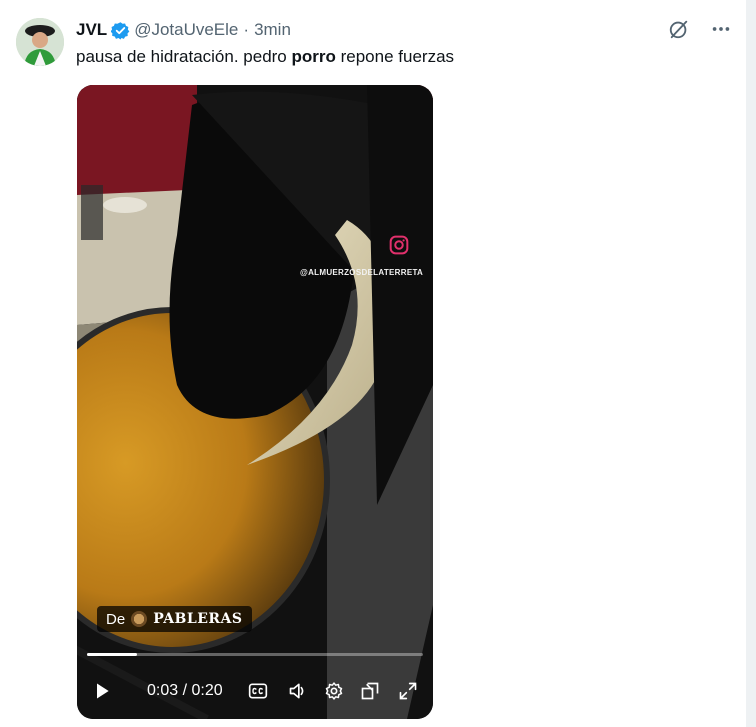  What do you see at coordinates (334, 691) in the screenshot?
I see `settings-icon` at bounding box center [334, 691].